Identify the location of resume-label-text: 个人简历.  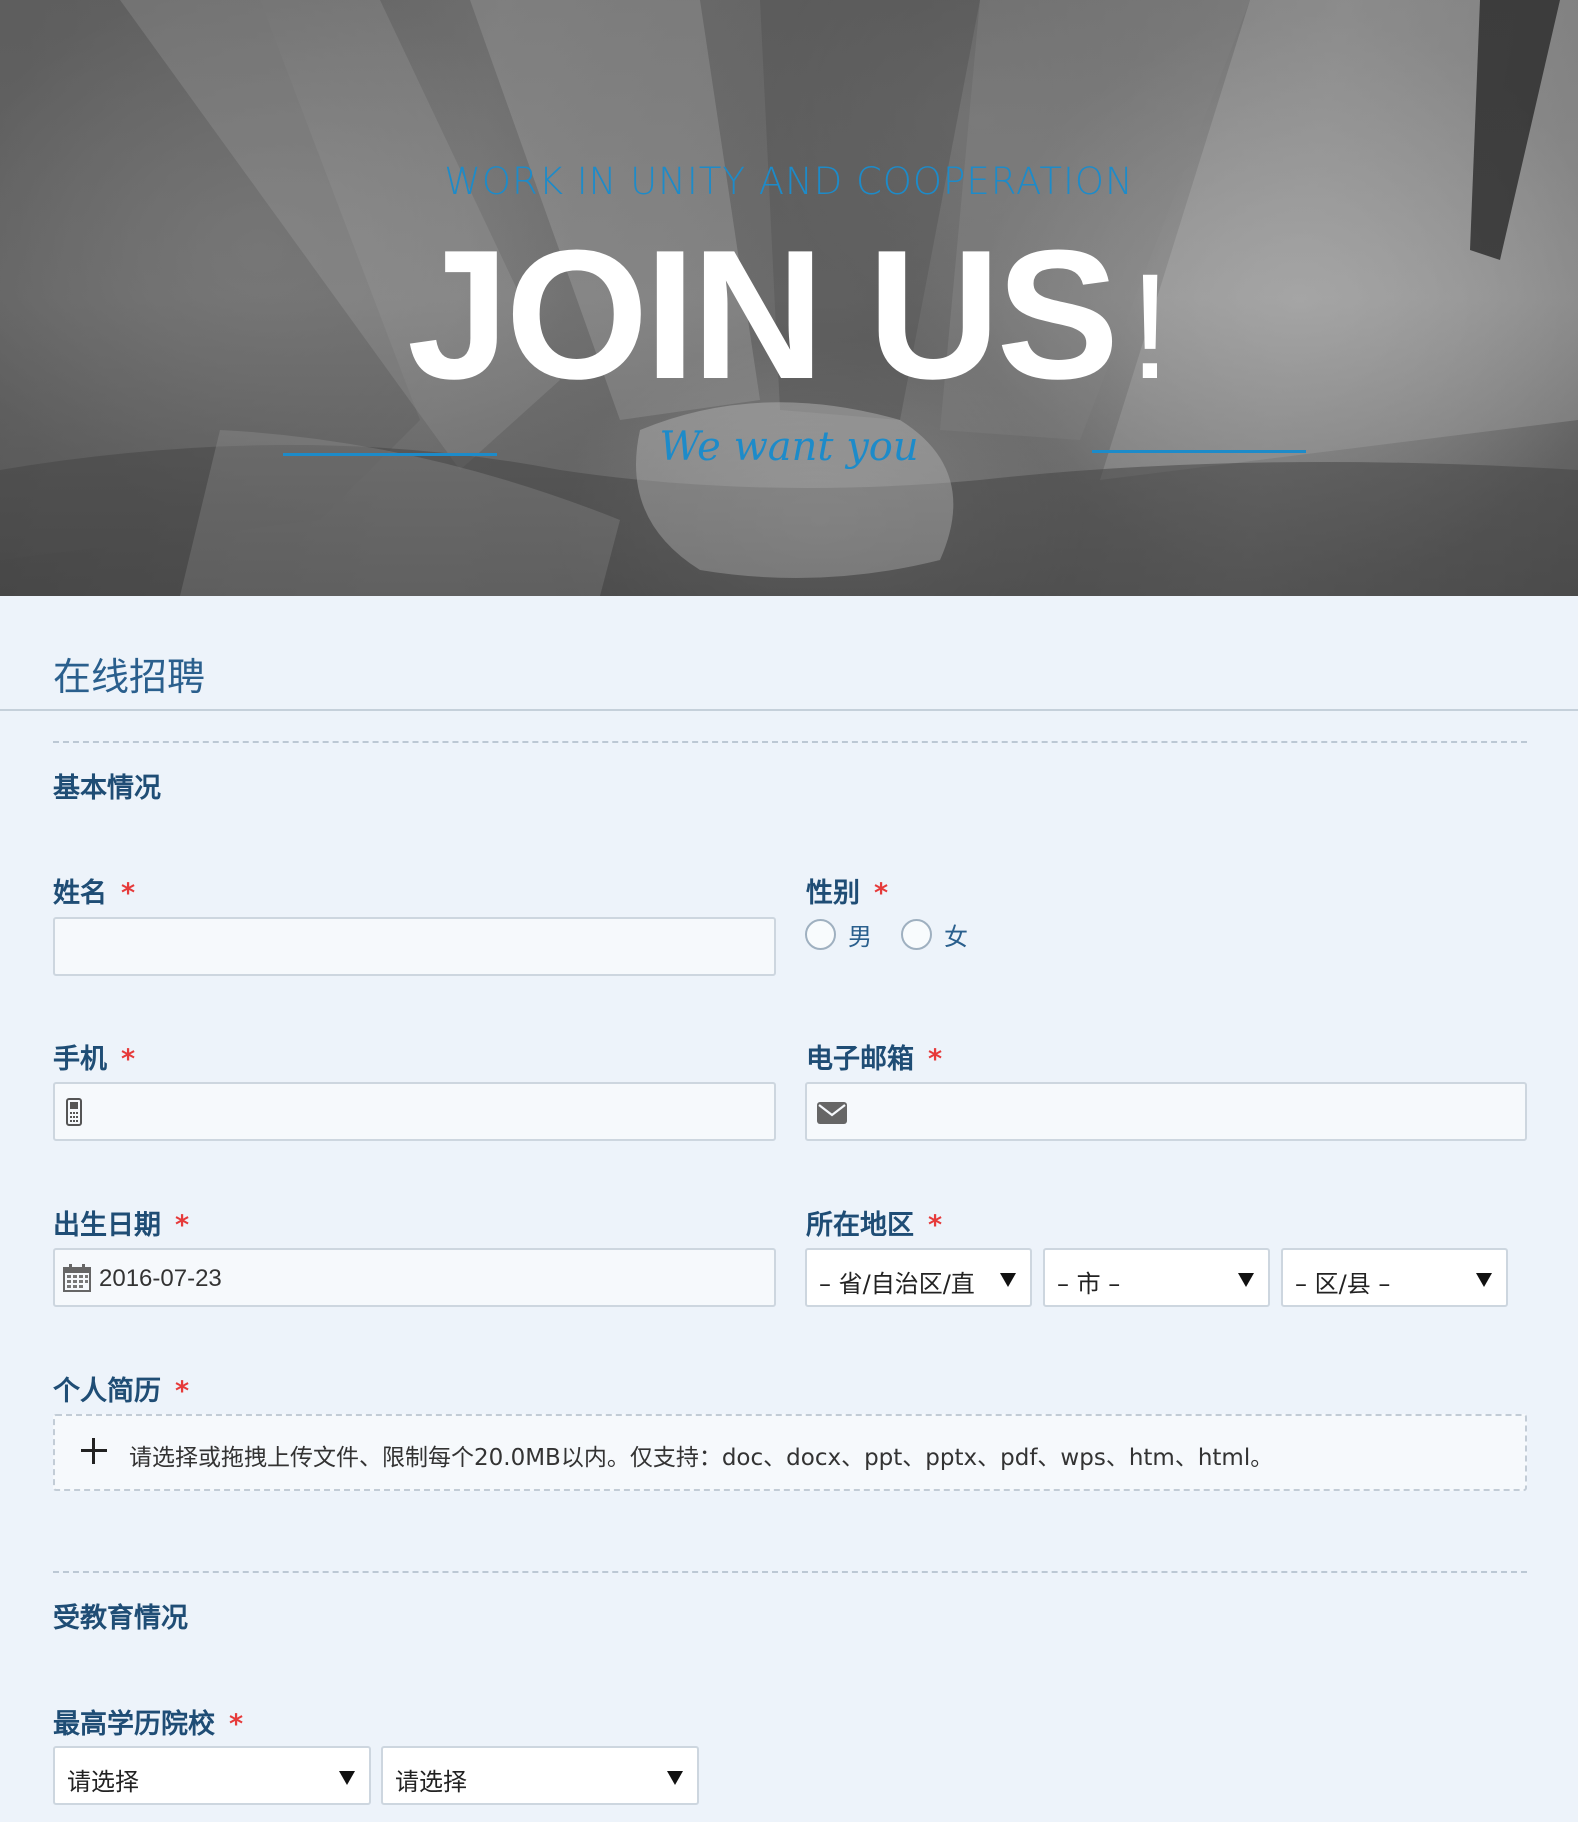
(107, 1391).